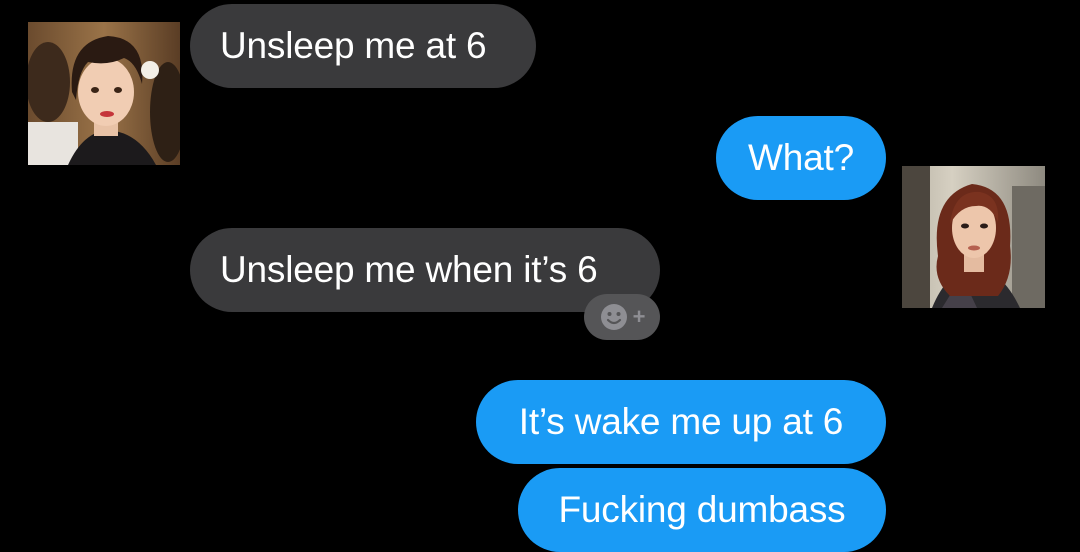 The width and height of the screenshot is (1080, 552). I want to click on add-reaction-button: +, so click(622, 317).